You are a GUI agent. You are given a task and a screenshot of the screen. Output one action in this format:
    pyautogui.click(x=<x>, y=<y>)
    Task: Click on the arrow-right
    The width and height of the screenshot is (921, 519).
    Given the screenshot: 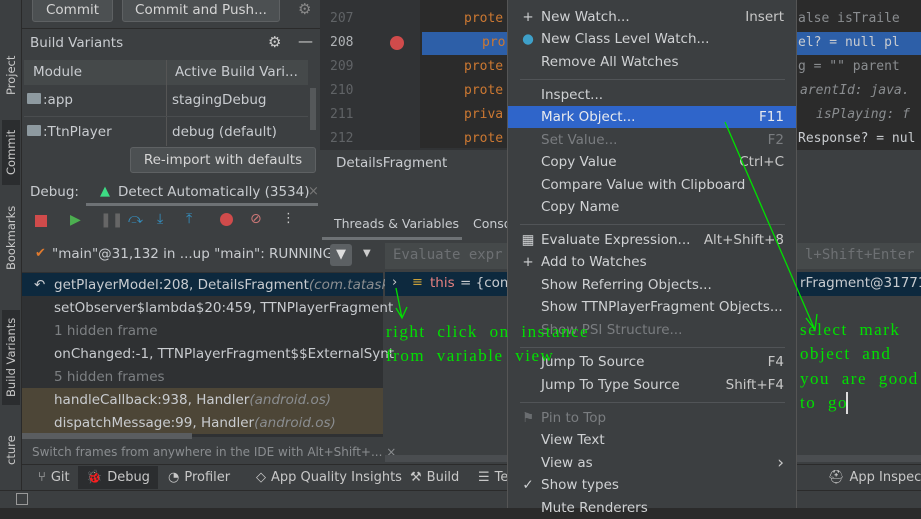 What is the action you would take?
    pyautogui.click(x=771, y=226)
    